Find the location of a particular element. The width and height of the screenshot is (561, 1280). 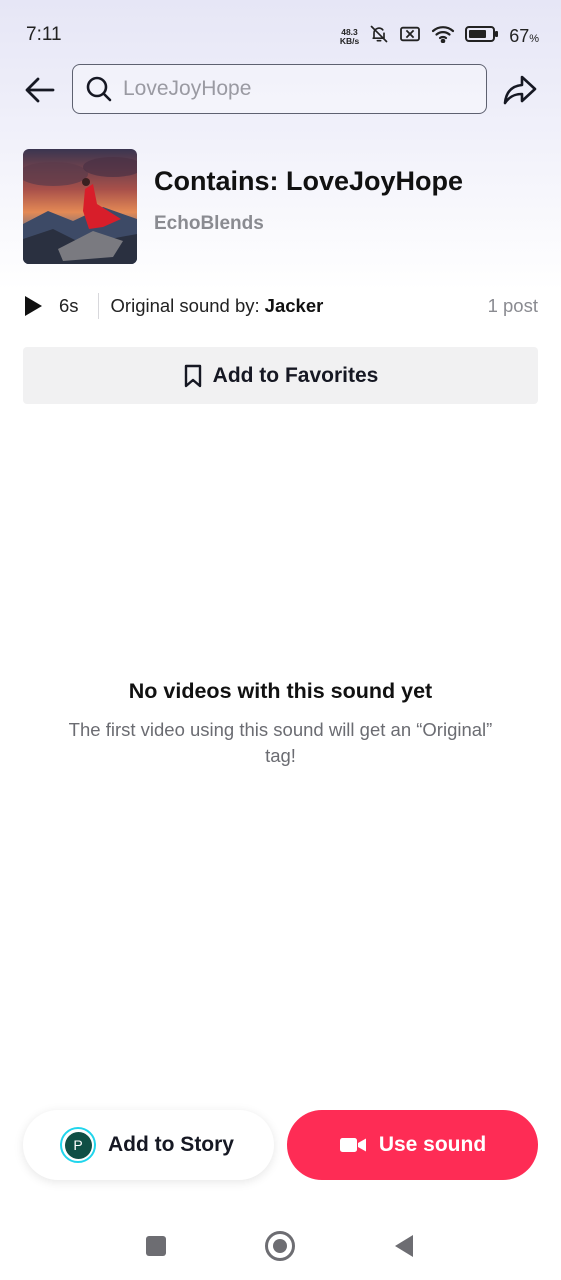

back-button is located at coordinates (40, 90).